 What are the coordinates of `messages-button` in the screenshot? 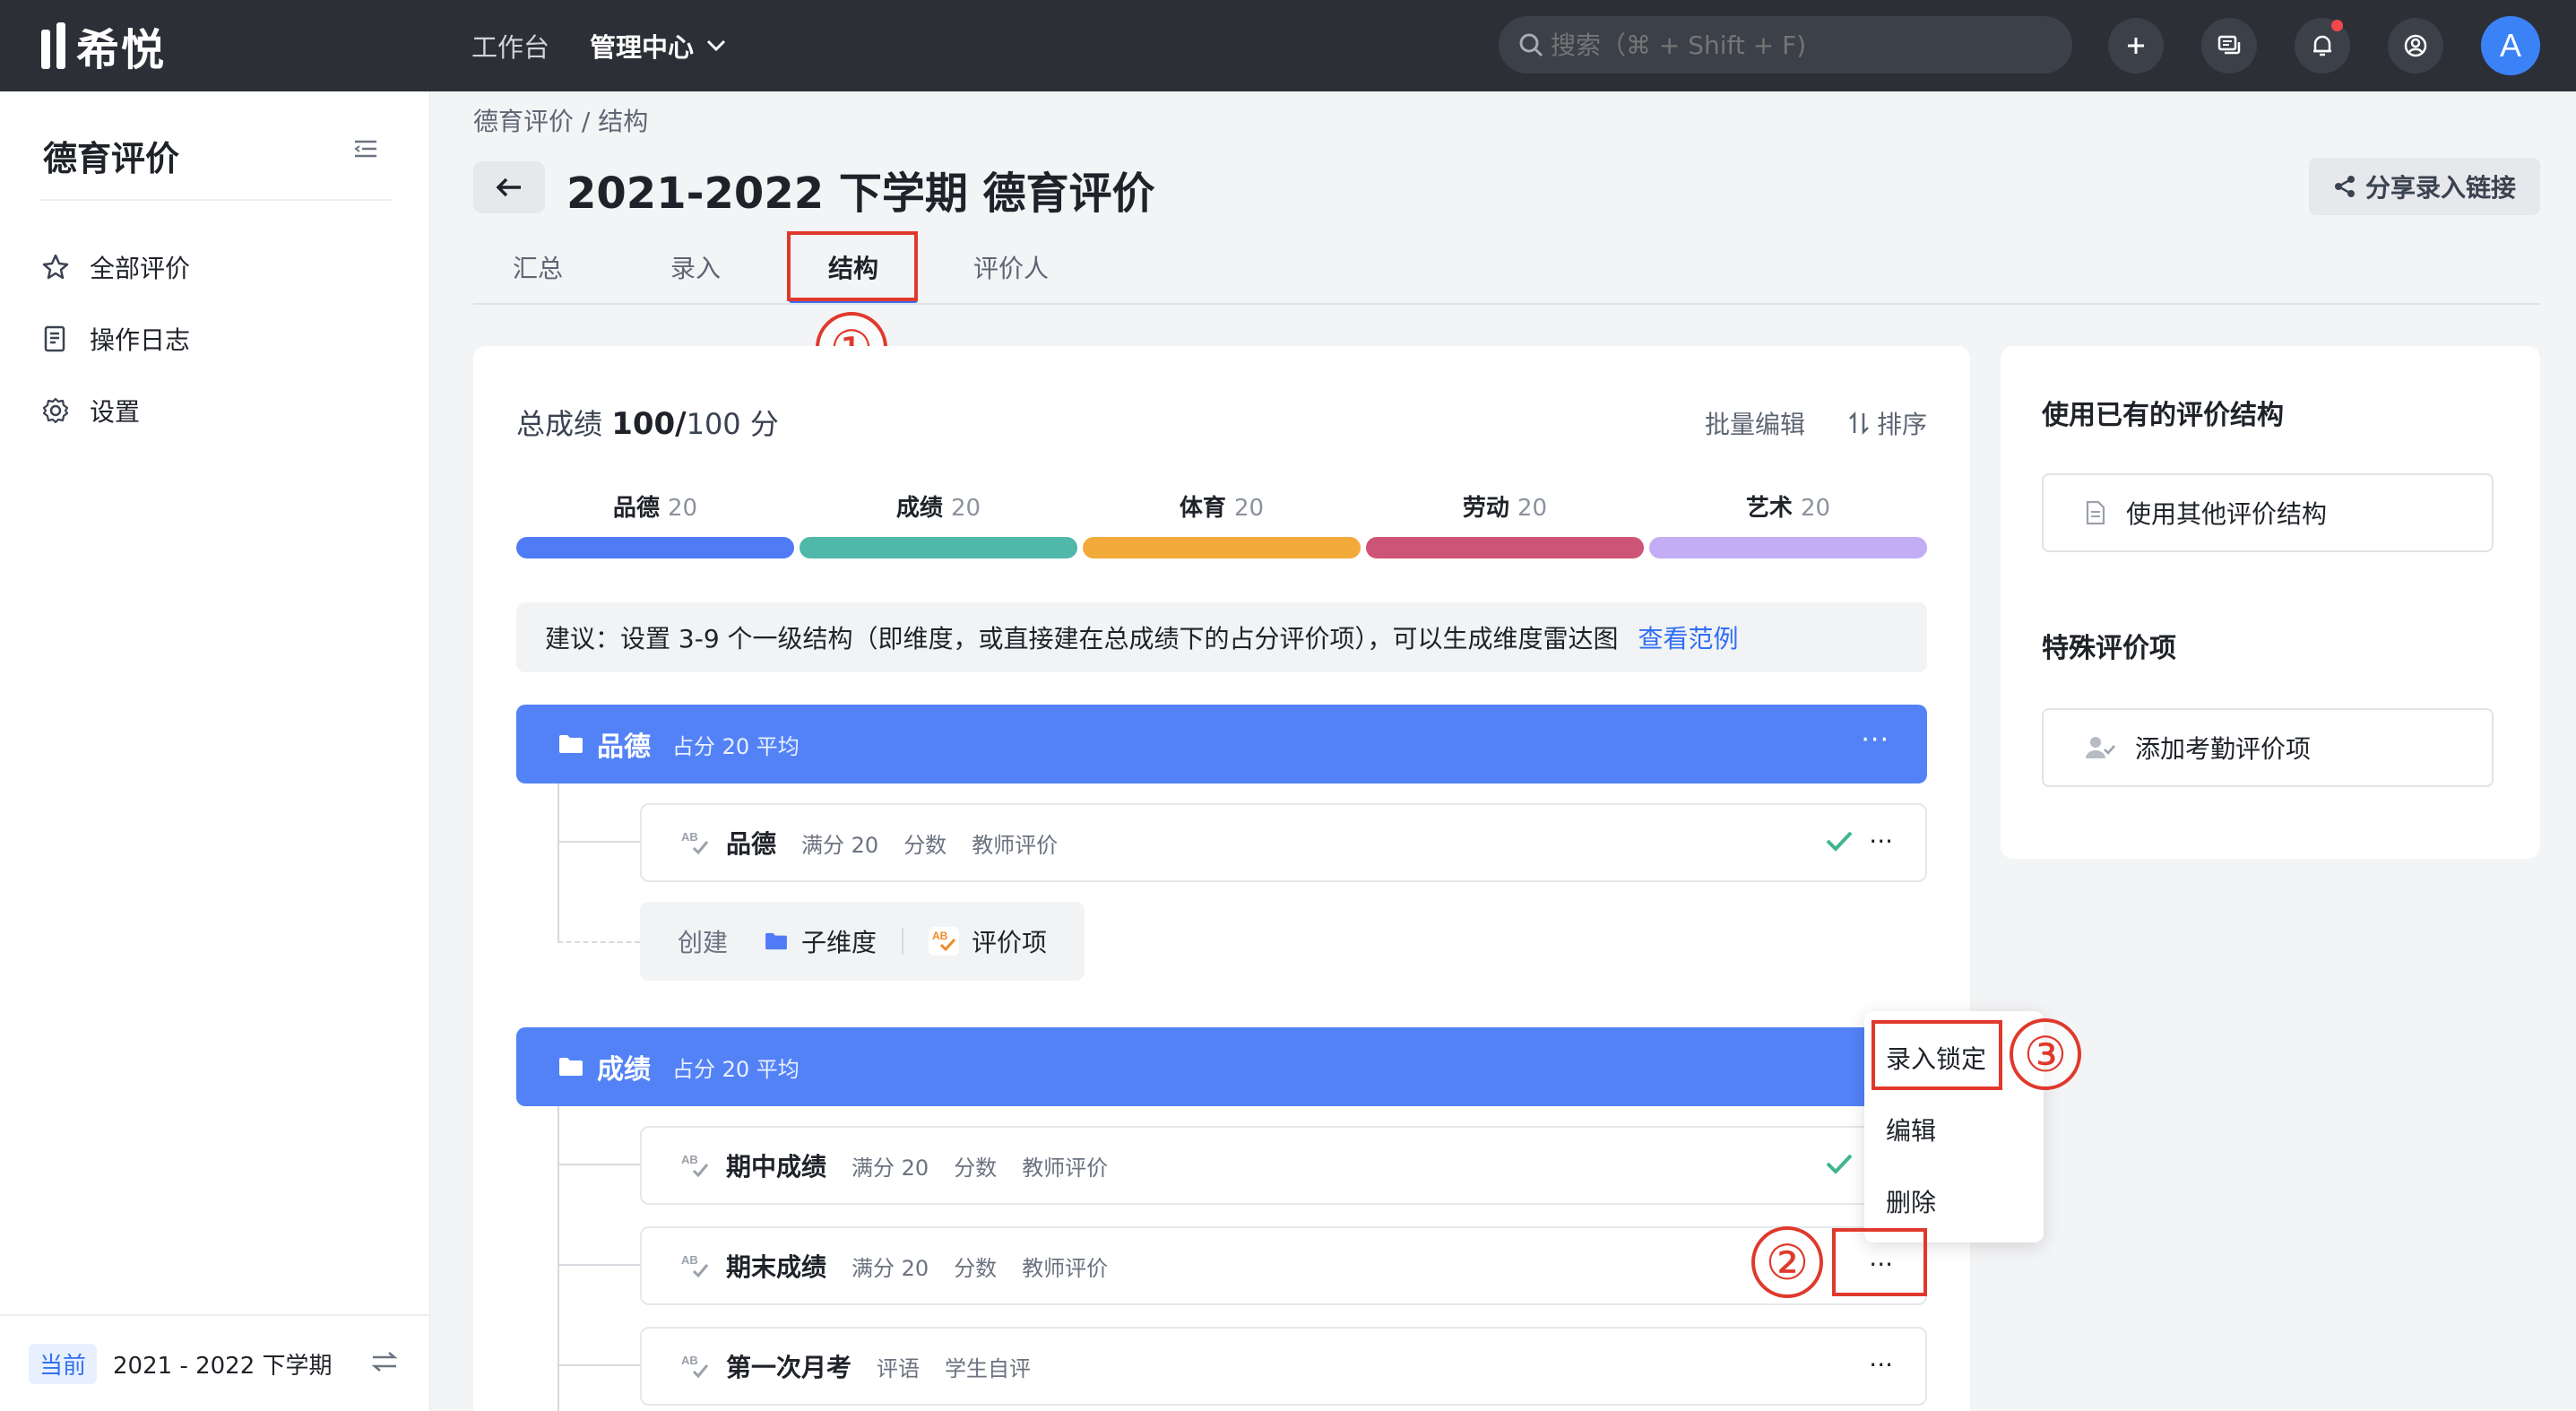 It's located at (2229, 46).